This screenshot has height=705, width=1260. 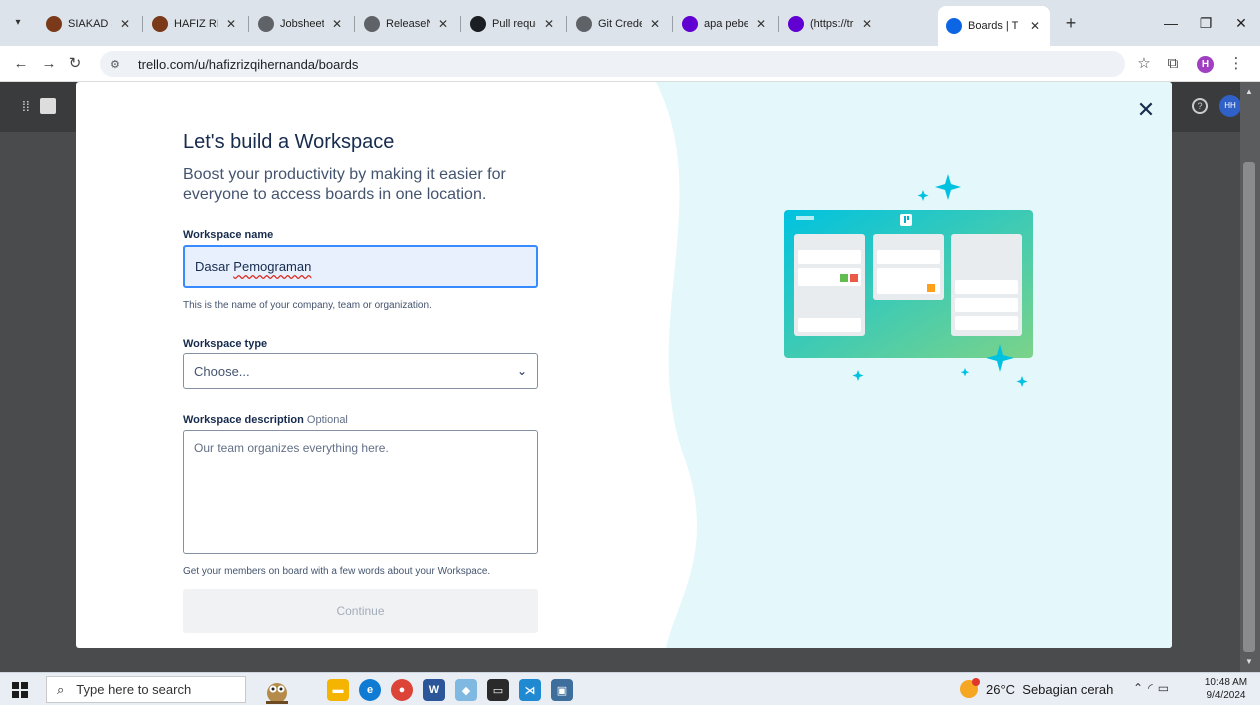 I want to click on profile-avatar: H, so click(x=1205, y=64).